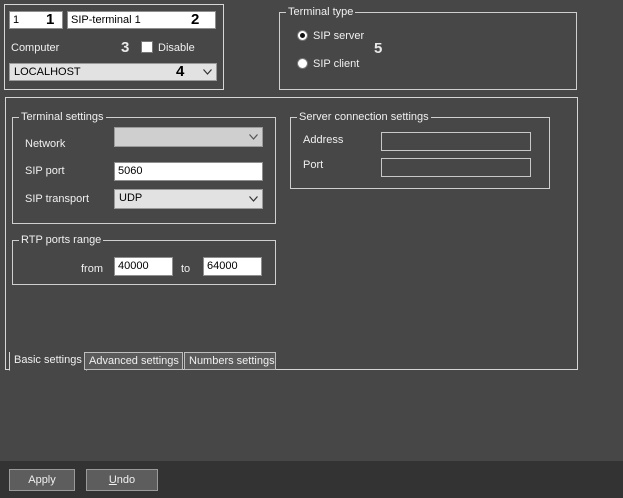 This screenshot has width=623, height=498. Describe the element at coordinates (186, 269) in the screenshot. I see `rtp-to-label: to` at that location.